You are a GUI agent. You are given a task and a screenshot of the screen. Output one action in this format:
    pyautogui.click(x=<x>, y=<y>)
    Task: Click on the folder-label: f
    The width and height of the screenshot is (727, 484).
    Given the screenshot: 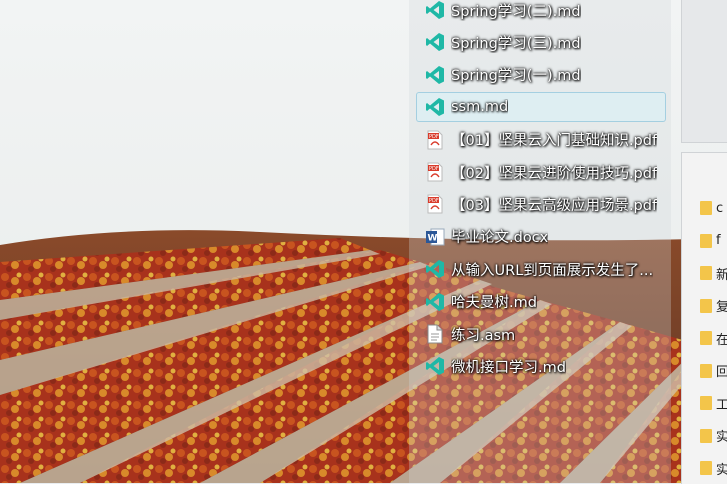 What is the action you would take?
    pyautogui.click(x=718, y=240)
    